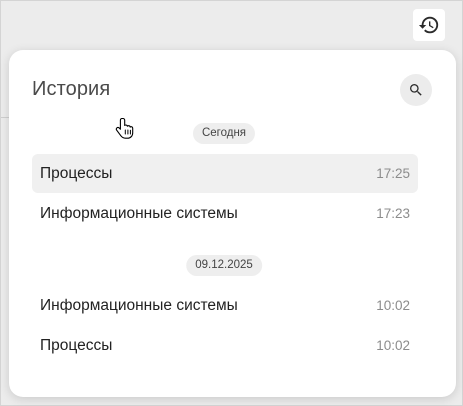 This screenshot has width=463, height=406. I want to click on search-icon, so click(416, 90).